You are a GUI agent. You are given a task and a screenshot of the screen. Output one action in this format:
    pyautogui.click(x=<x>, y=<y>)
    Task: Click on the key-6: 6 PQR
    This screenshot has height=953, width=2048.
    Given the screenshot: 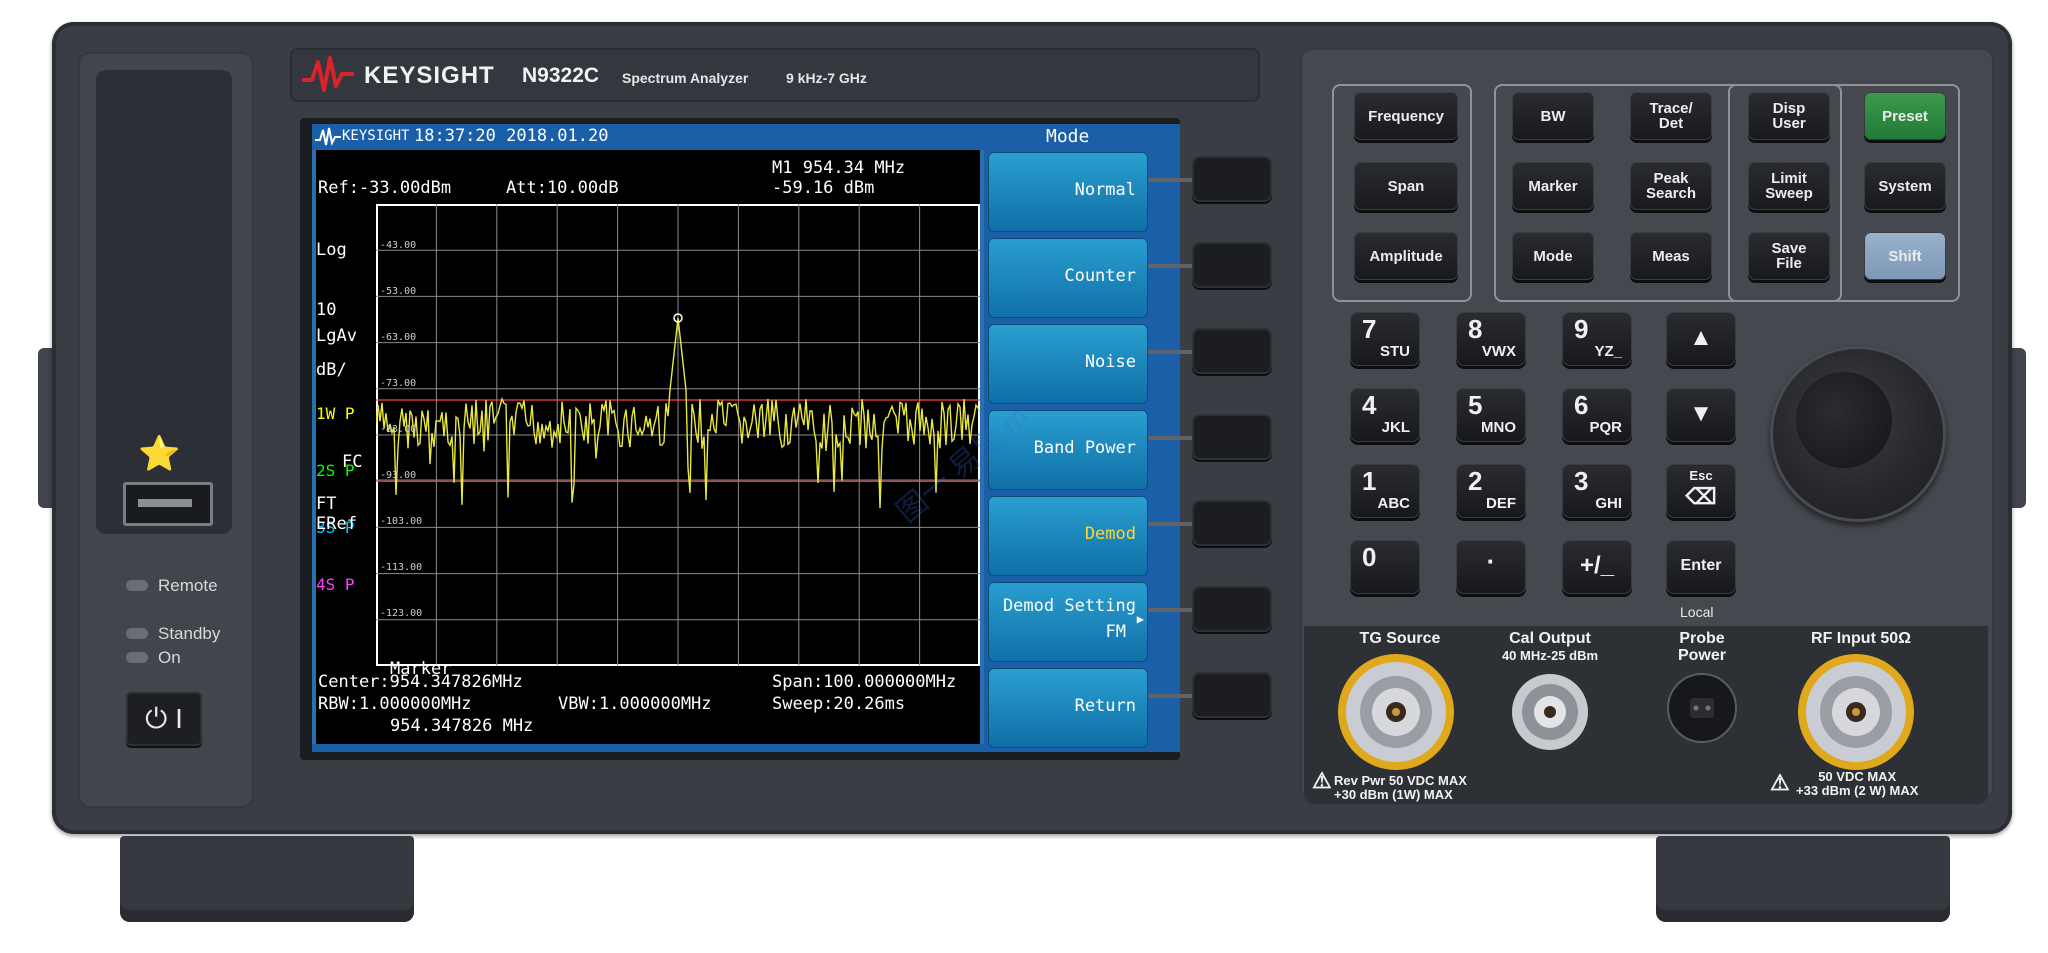 What is the action you would take?
    pyautogui.click(x=1597, y=415)
    